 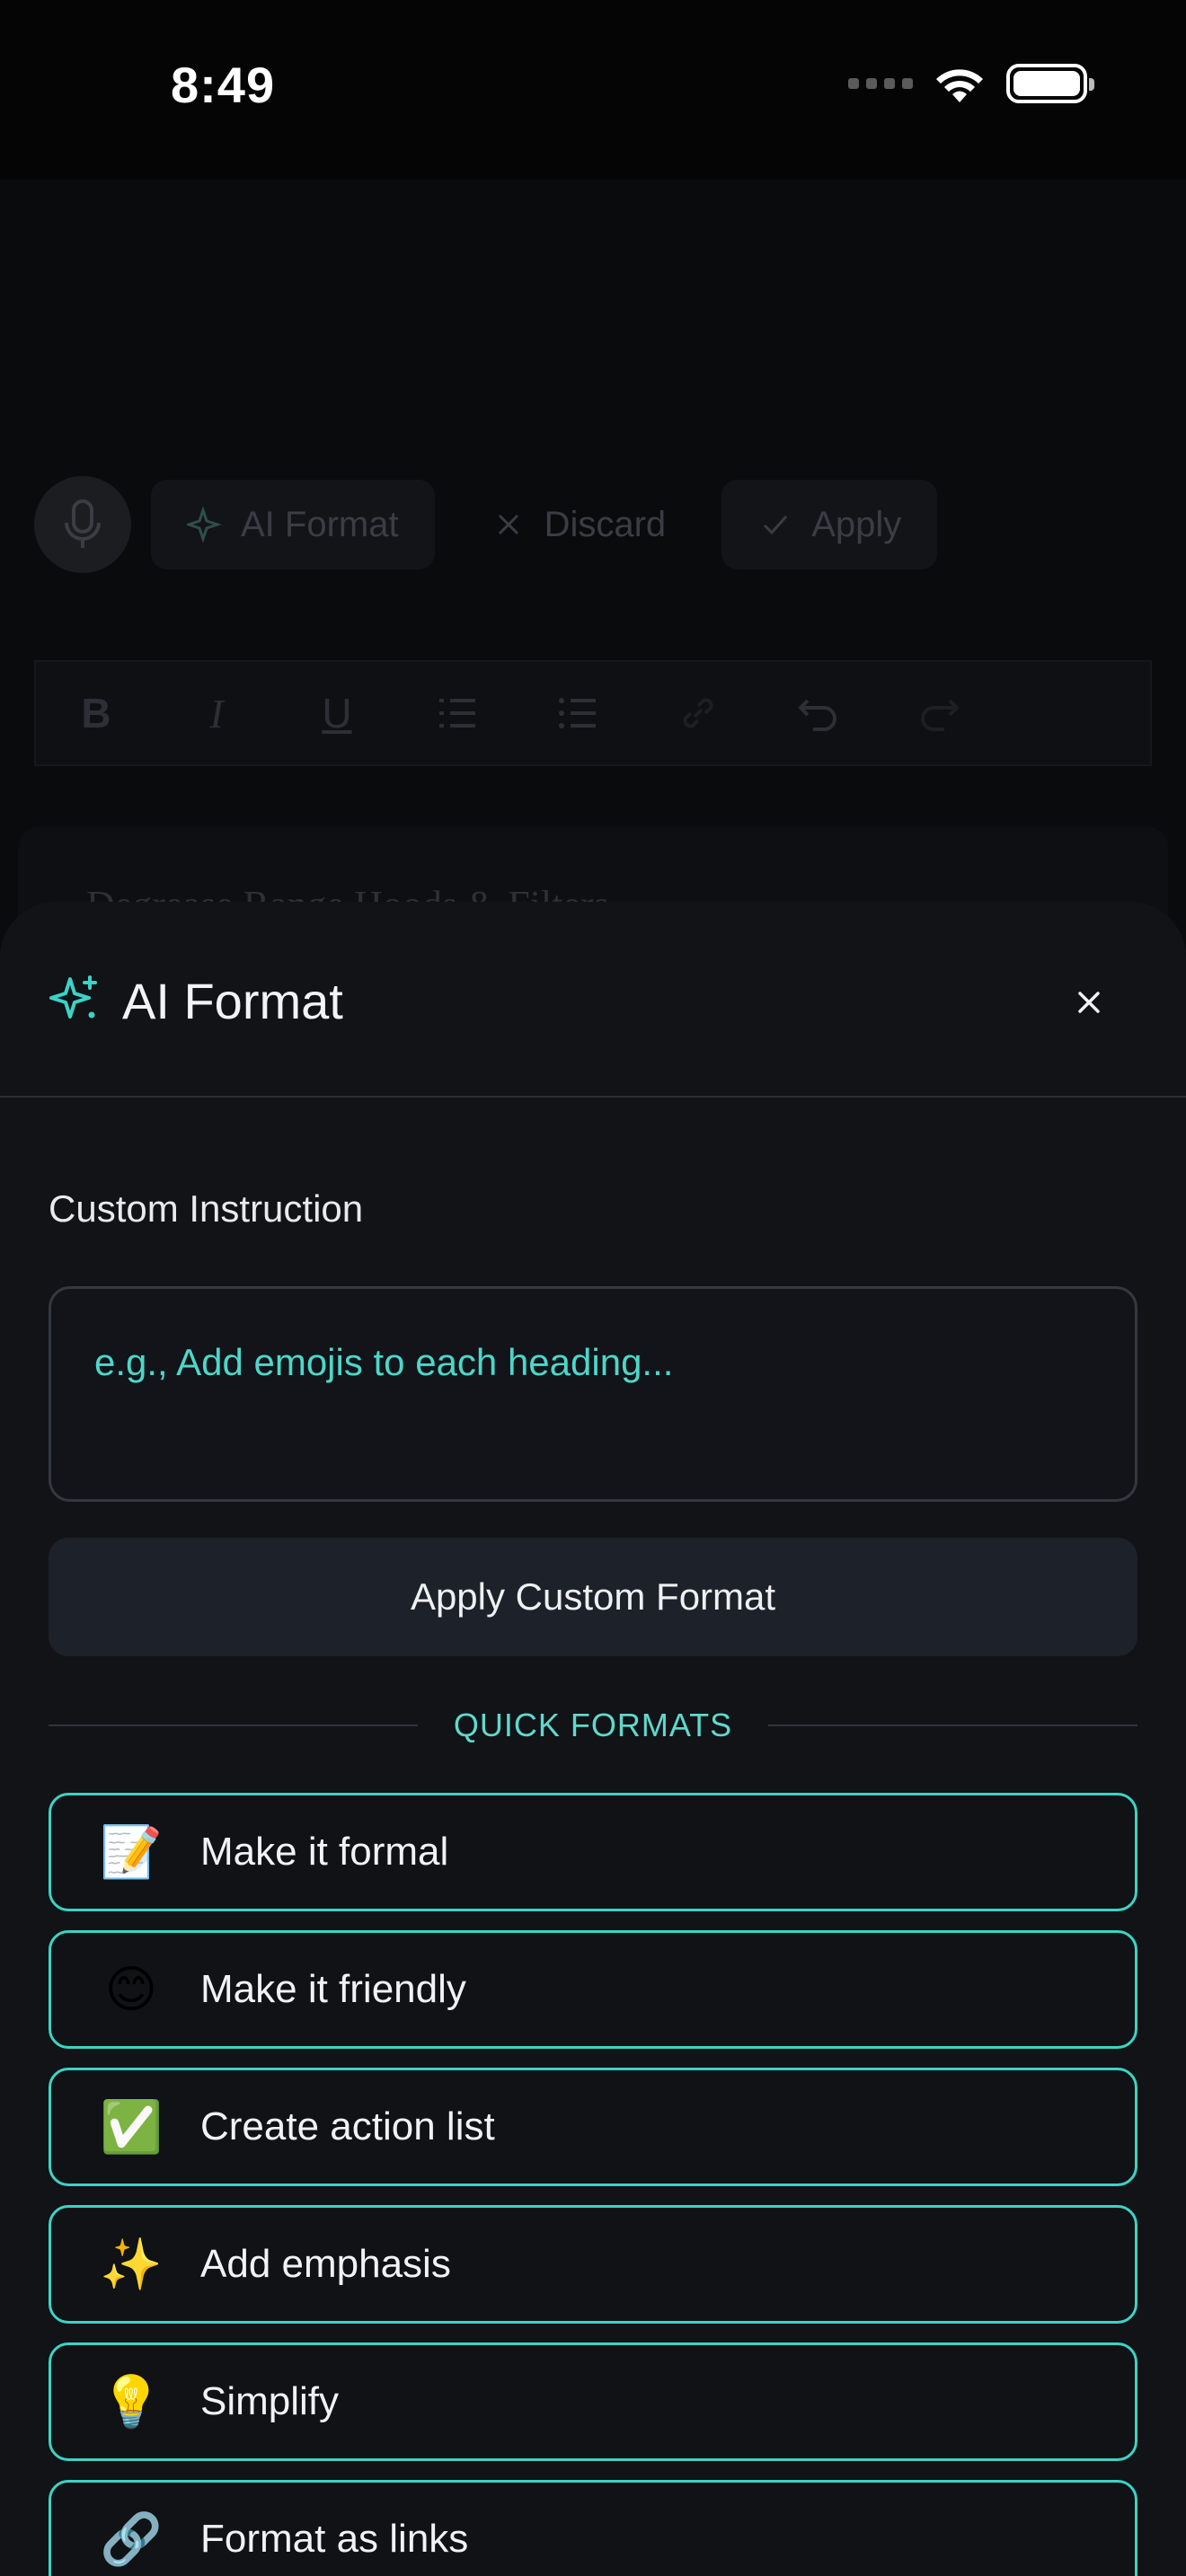 What do you see at coordinates (1050, 83) in the screenshot?
I see `battery-icon` at bounding box center [1050, 83].